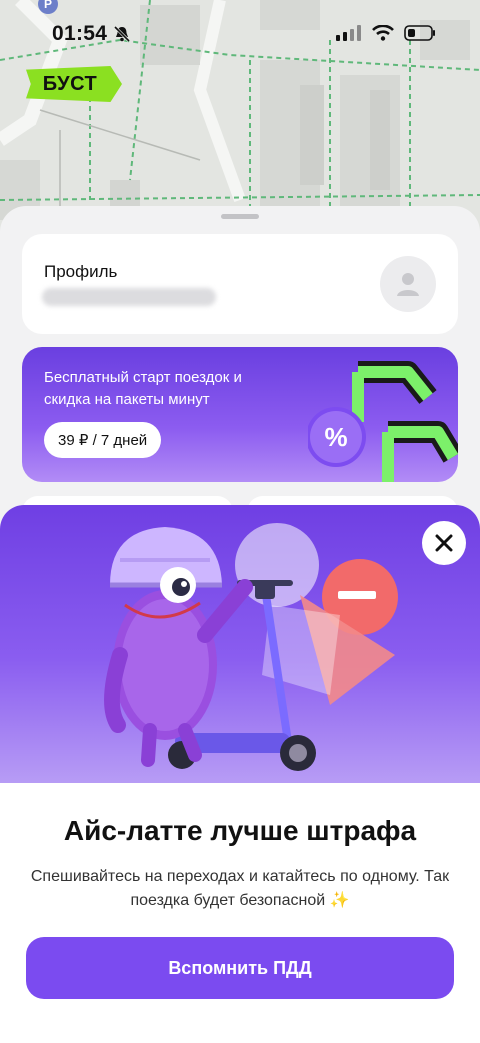 The width and height of the screenshot is (480, 1043). I want to click on close-button, so click(444, 543).